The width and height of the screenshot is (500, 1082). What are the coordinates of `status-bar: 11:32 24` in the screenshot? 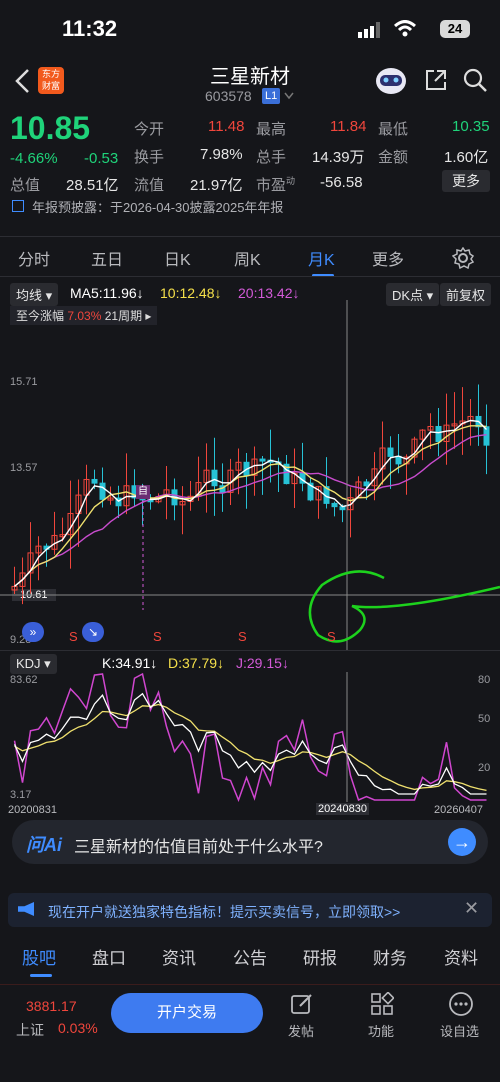 It's located at (250, 29).